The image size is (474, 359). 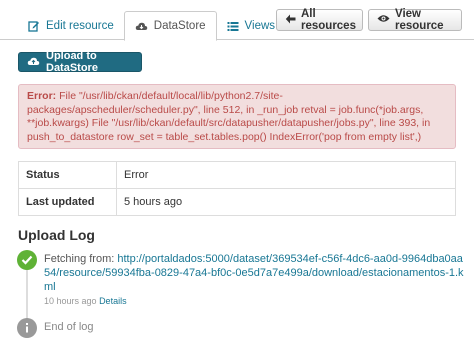 What do you see at coordinates (27, 260) in the screenshot?
I see `checkmark-icon` at bounding box center [27, 260].